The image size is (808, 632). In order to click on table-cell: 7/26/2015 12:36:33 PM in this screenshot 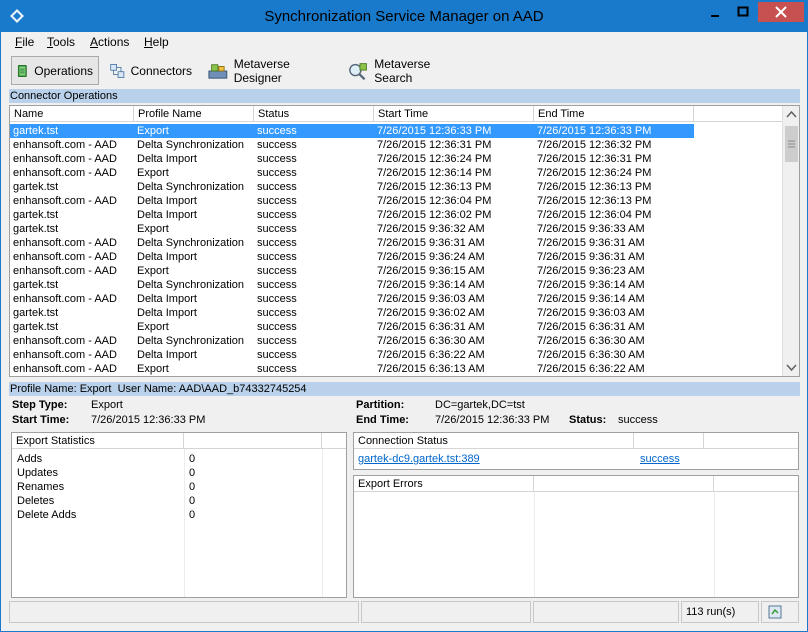, I will do `click(614, 131)`.